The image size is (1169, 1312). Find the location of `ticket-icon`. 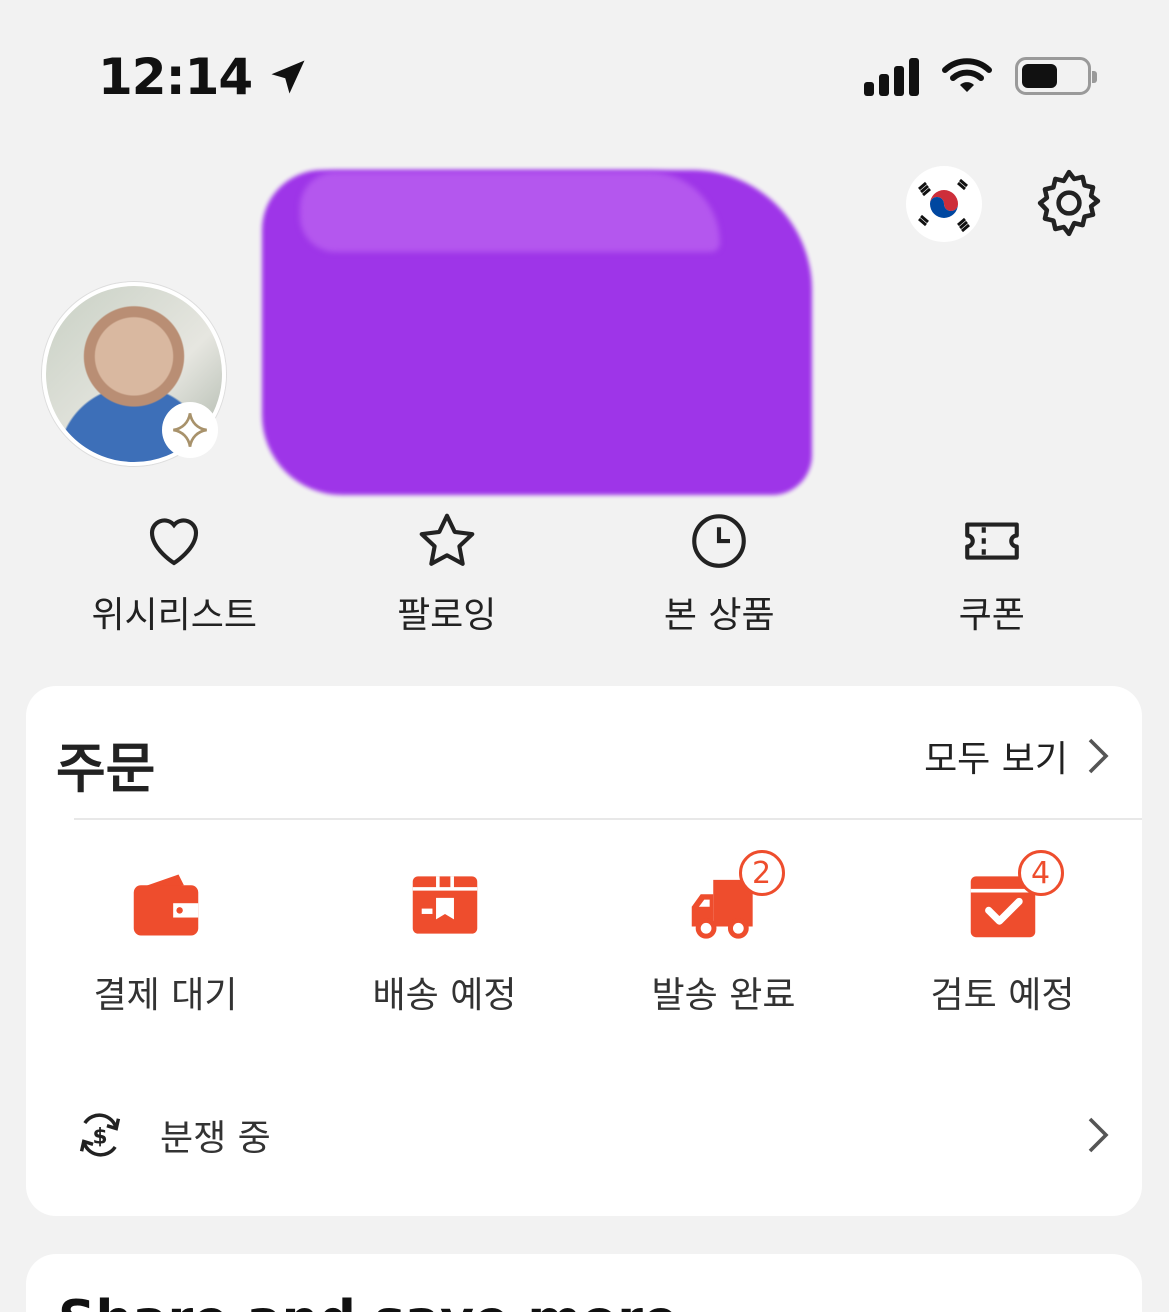

ticket-icon is located at coordinates (991, 541).